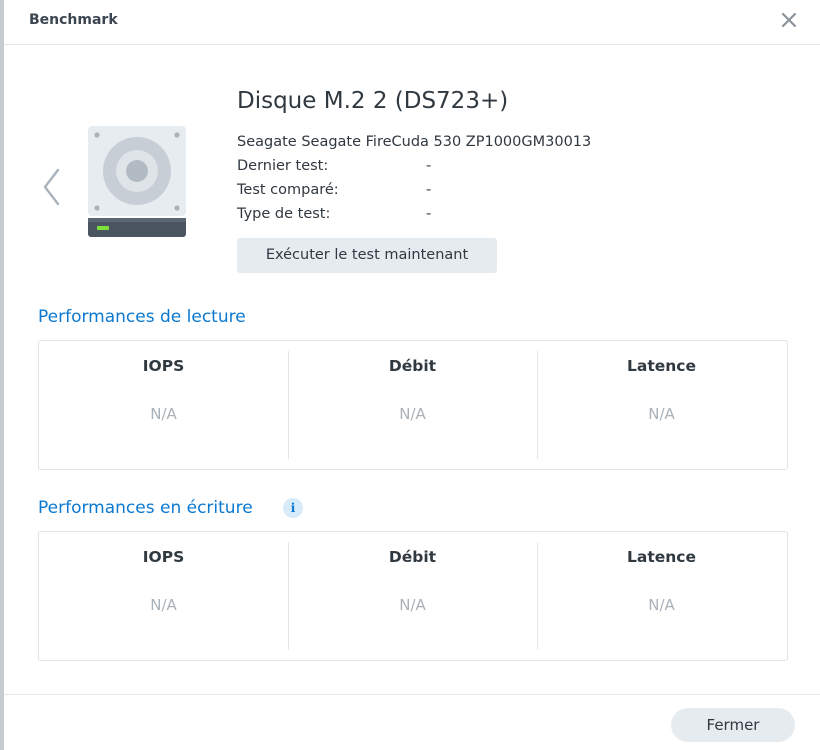  What do you see at coordinates (288, 190) in the screenshot?
I see `info-label-compared-test: Test comparé:` at bounding box center [288, 190].